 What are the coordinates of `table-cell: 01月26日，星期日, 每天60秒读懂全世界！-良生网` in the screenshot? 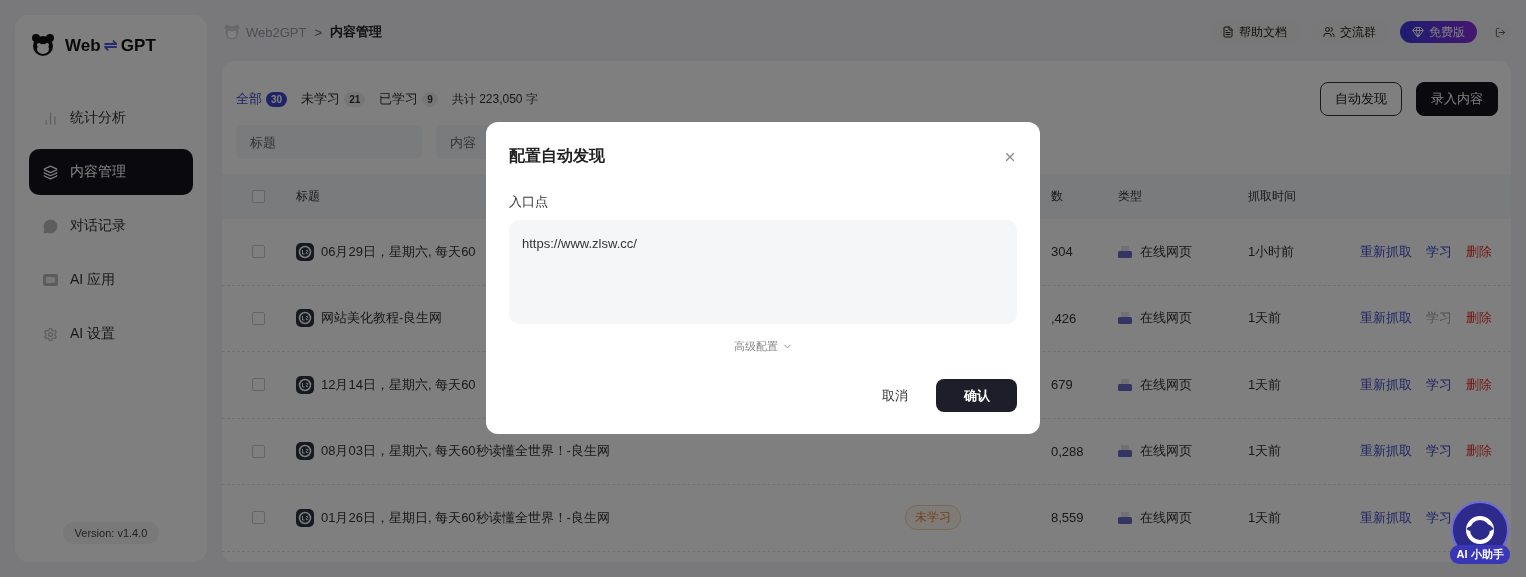 It's located at (465, 517).